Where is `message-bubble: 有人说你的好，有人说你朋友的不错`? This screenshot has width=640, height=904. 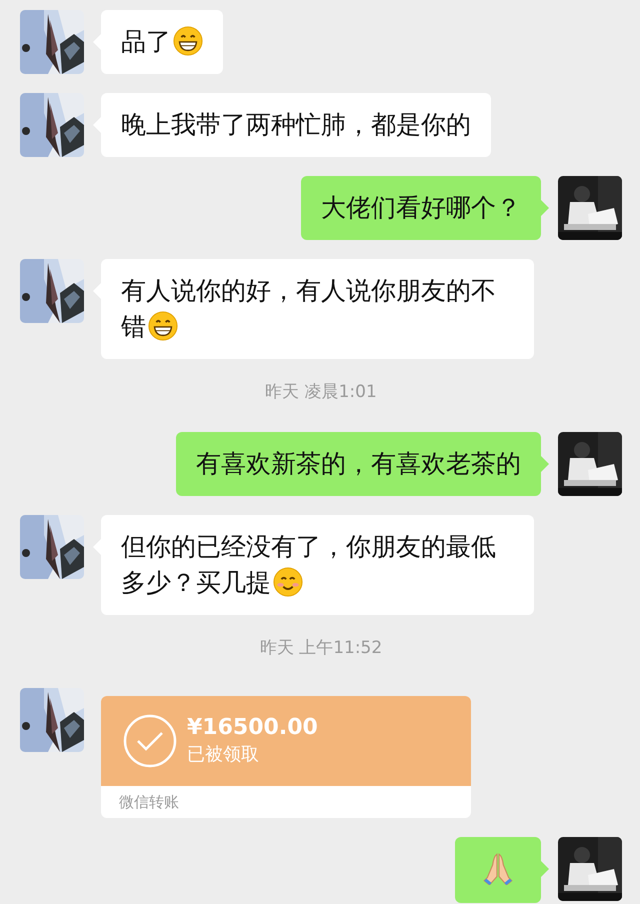
message-bubble: 有人说你的好，有人说你朋友的不错 is located at coordinates (317, 309).